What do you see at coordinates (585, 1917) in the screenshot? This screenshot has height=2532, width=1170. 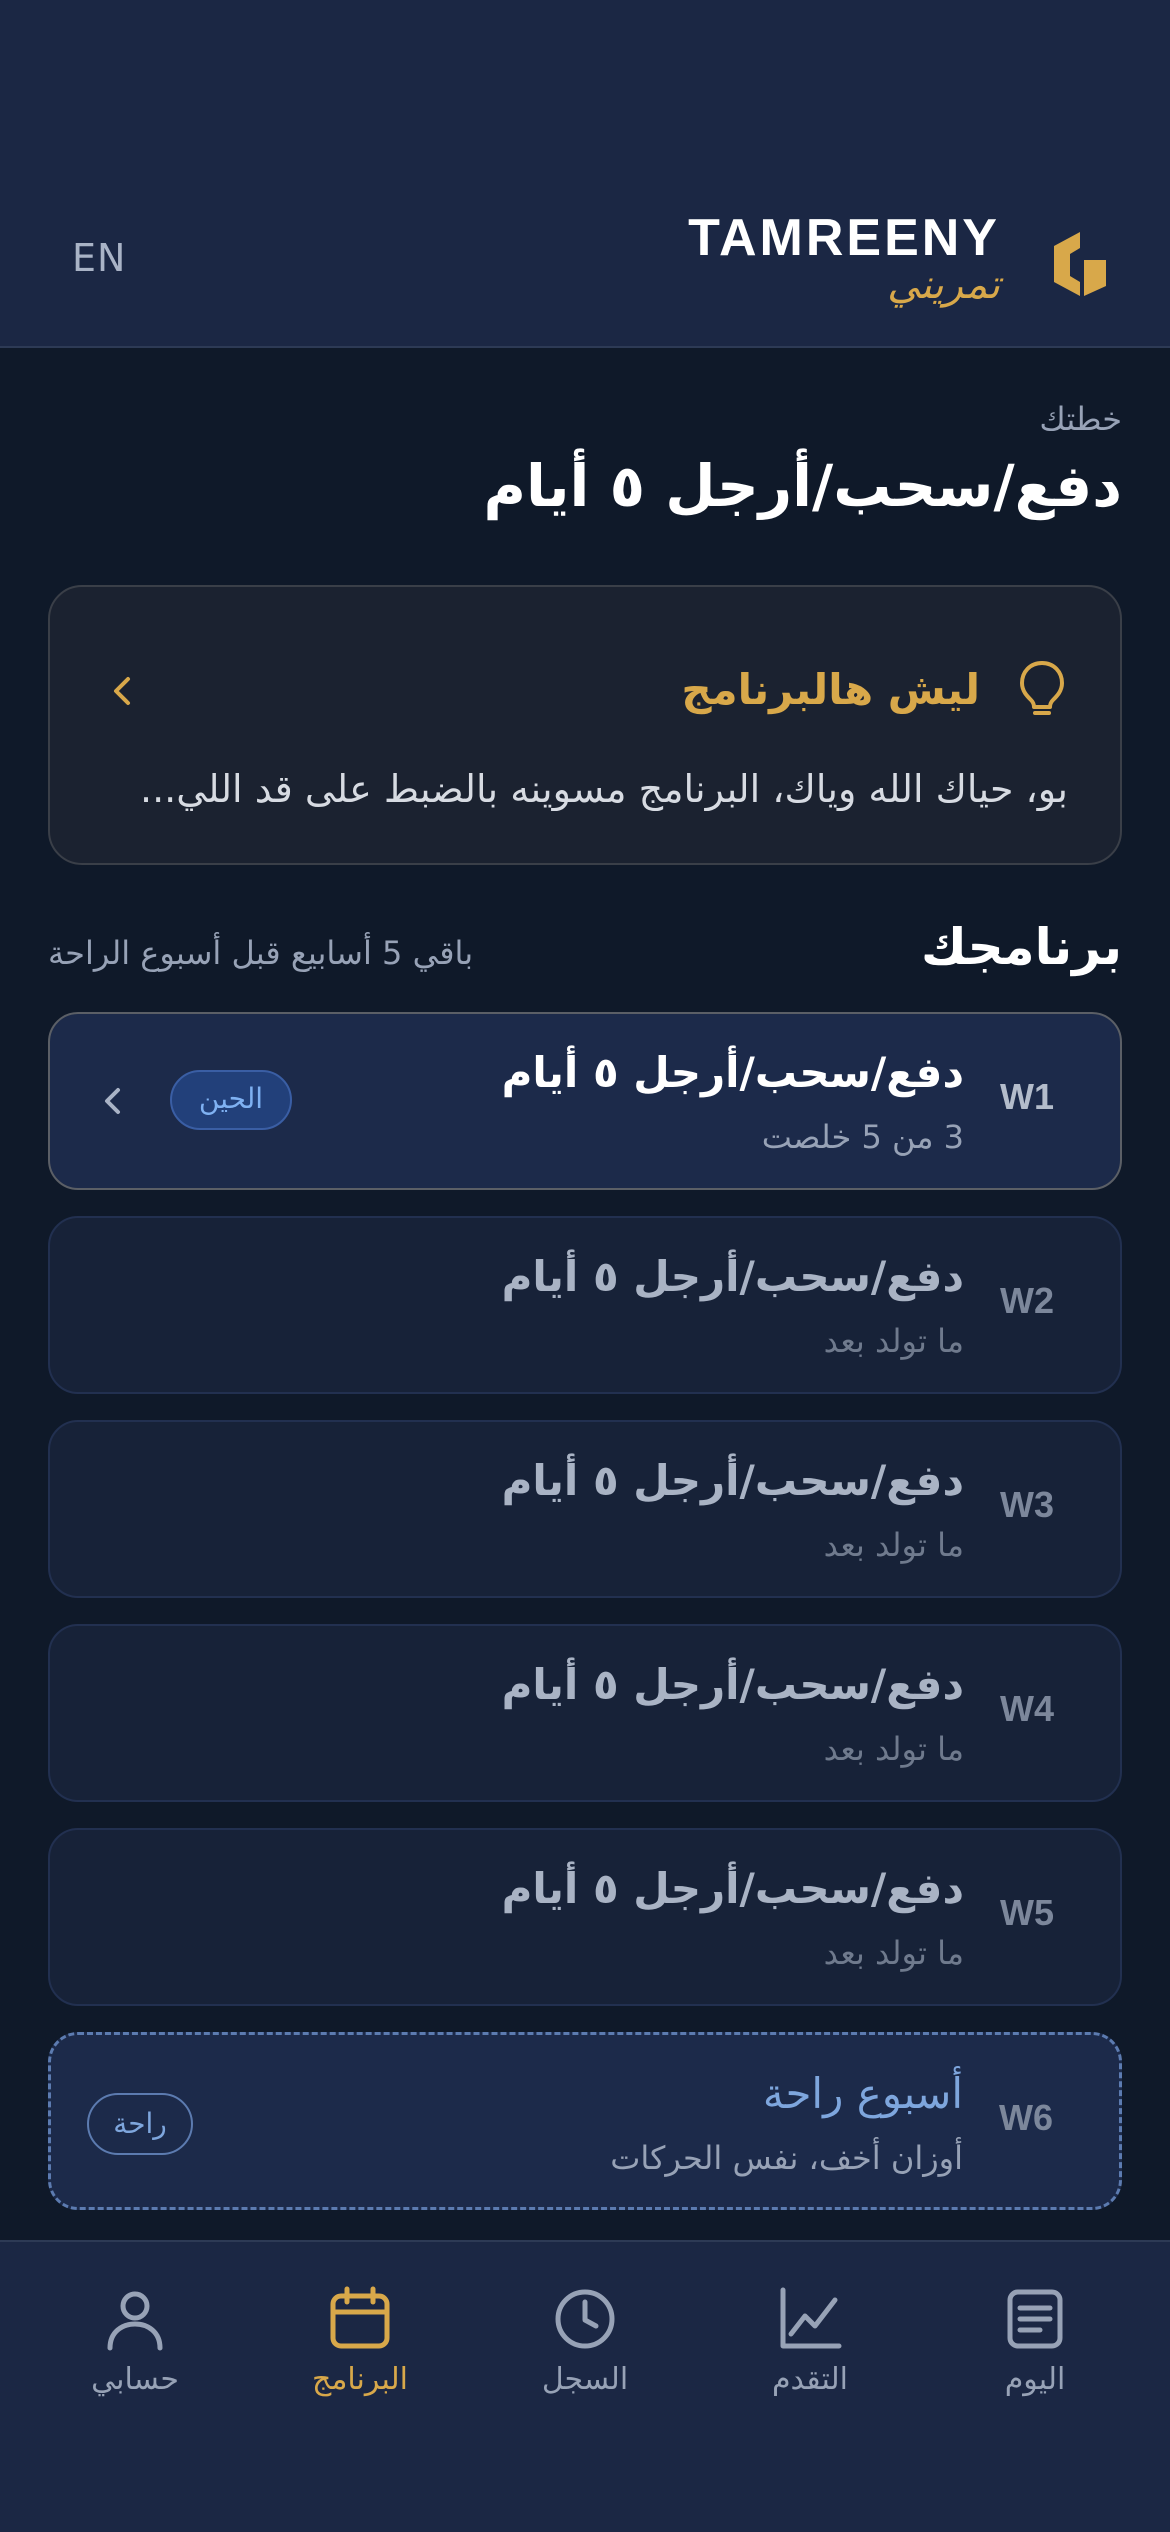 I see `week-card-w5: W5 دفع/سحب/أرجل ٥ أيام ما تولد بعد` at bounding box center [585, 1917].